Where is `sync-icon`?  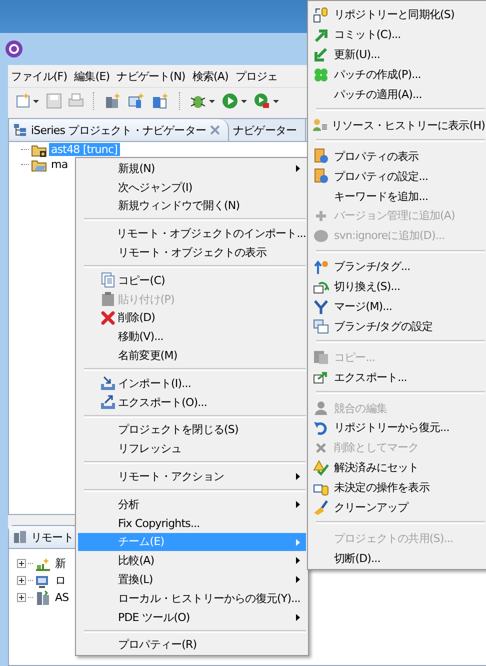 sync-icon is located at coordinates (321, 14).